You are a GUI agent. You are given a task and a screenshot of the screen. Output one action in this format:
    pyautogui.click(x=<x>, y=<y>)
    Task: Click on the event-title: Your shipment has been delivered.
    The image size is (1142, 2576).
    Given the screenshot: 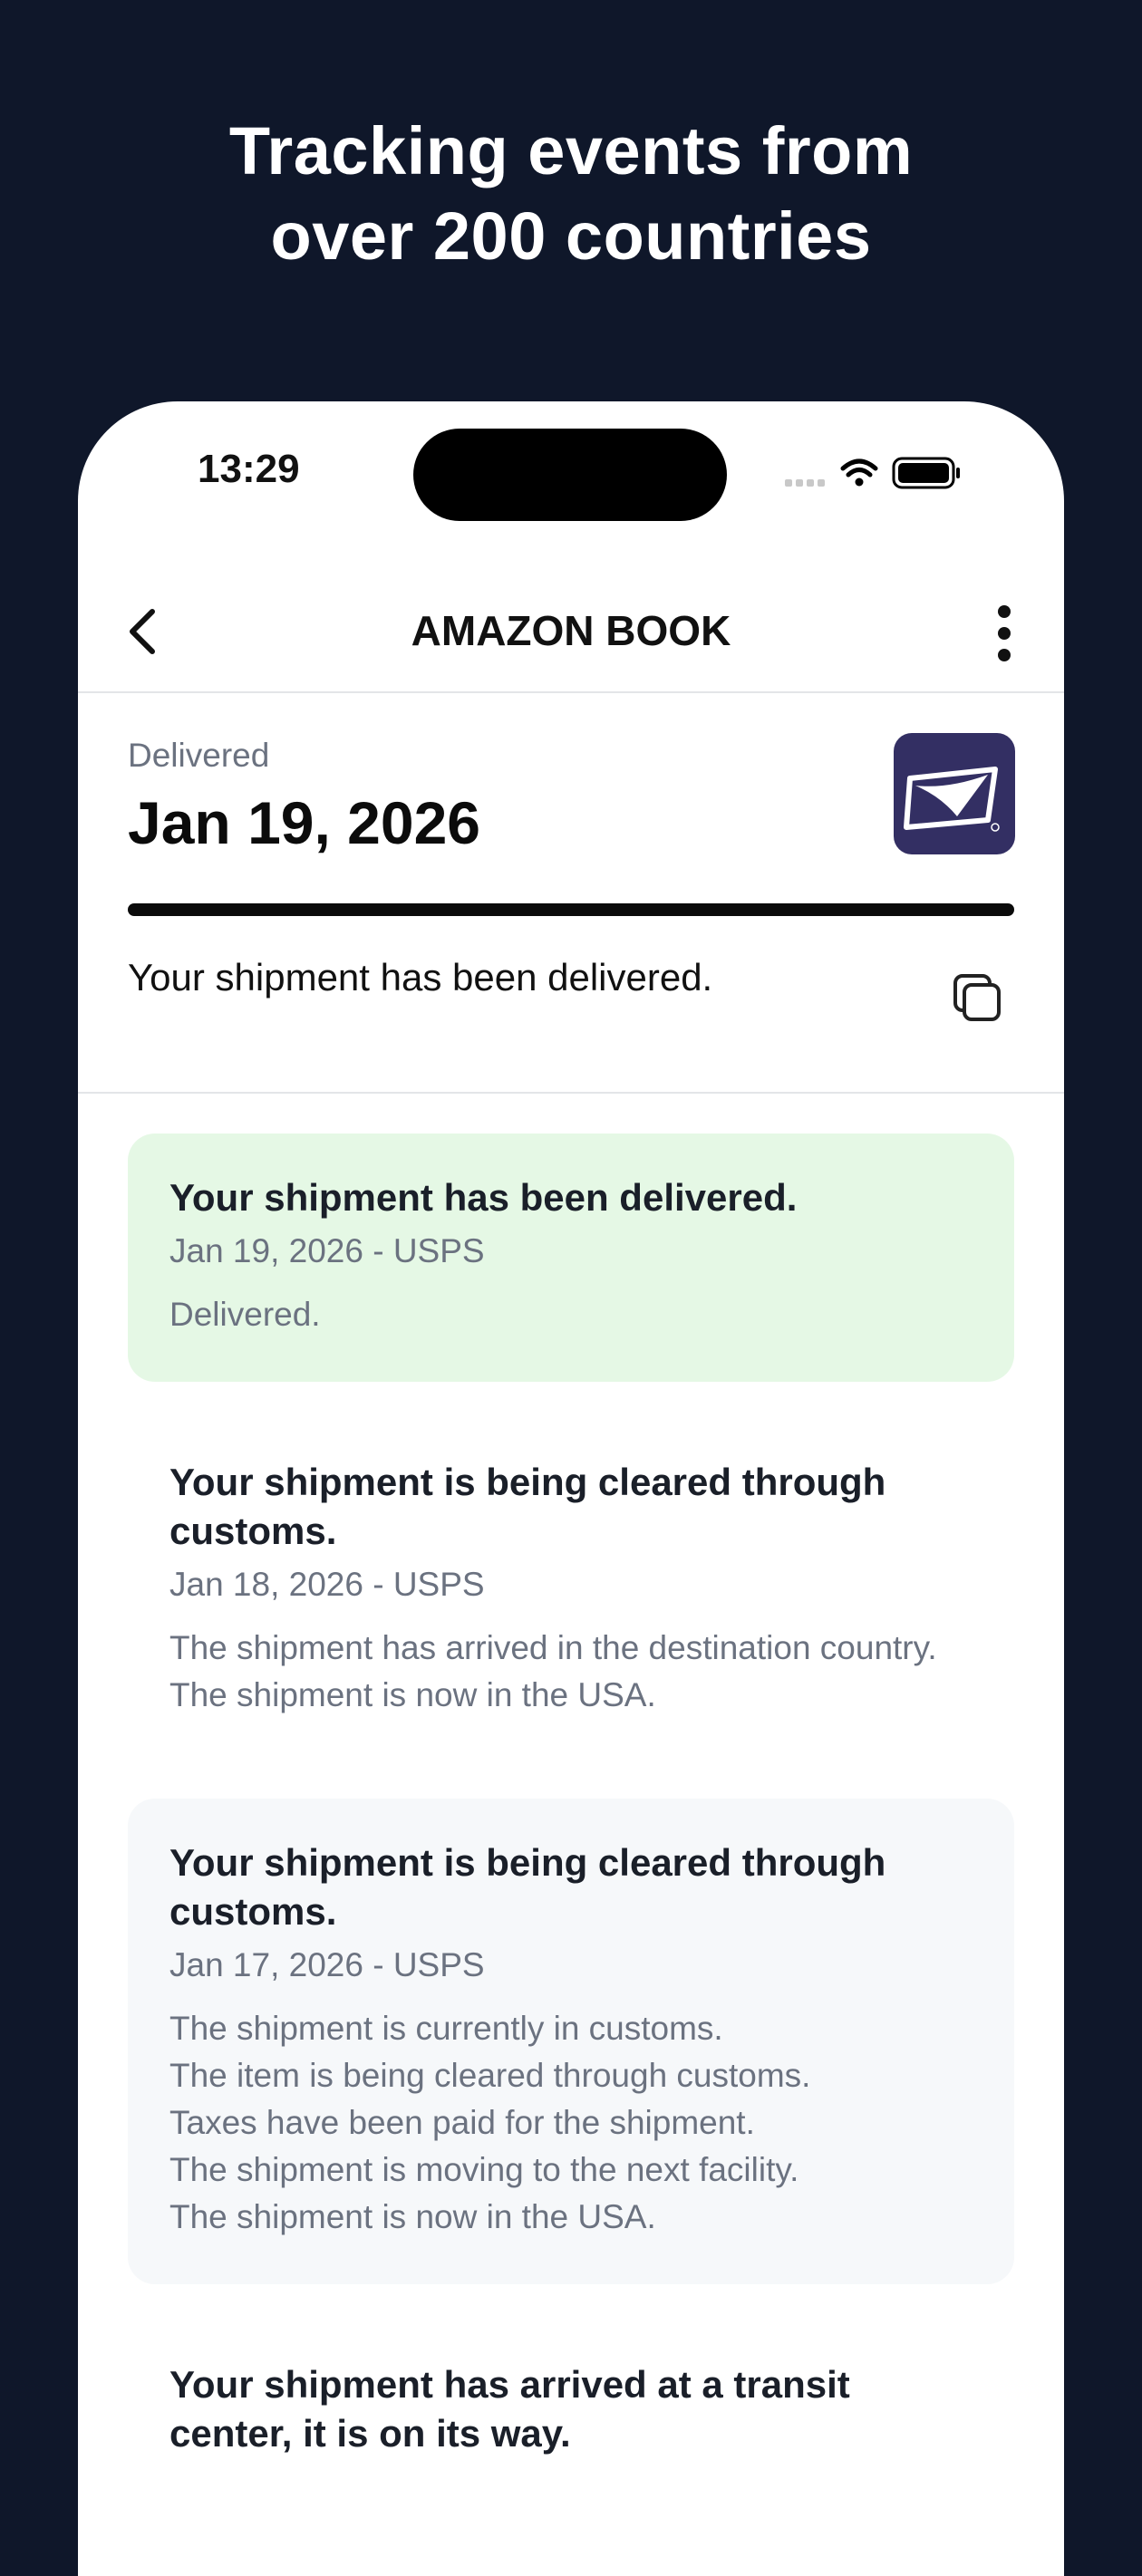 What is the action you would take?
    pyautogui.click(x=483, y=1197)
    